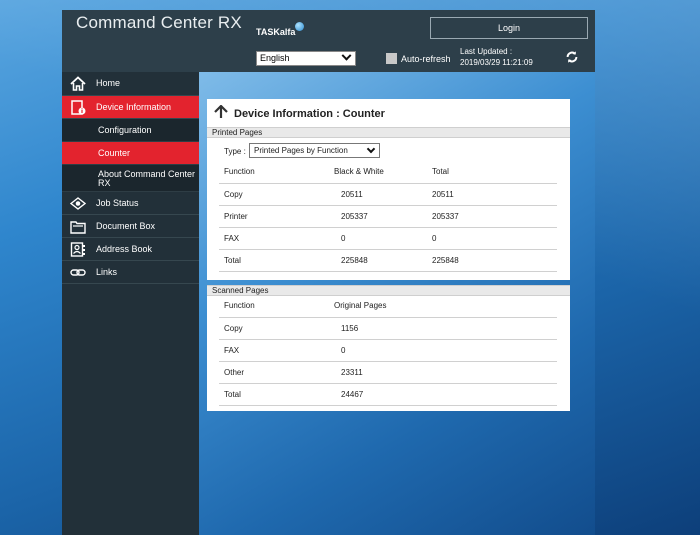 The height and width of the screenshot is (535, 700). I want to click on language-value: English, so click(275, 58).